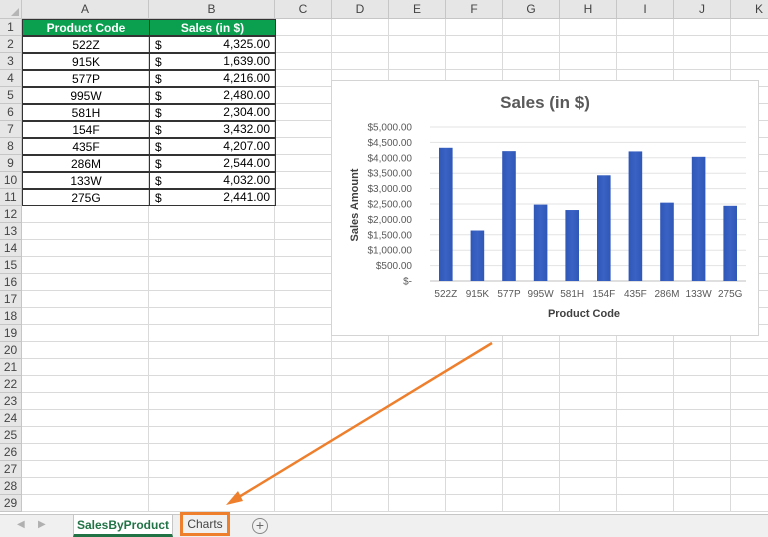 The image size is (768, 537). What do you see at coordinates (645, 9) in the screenshot?
I see `column-header-i: I` at bounding box center [645, 9].